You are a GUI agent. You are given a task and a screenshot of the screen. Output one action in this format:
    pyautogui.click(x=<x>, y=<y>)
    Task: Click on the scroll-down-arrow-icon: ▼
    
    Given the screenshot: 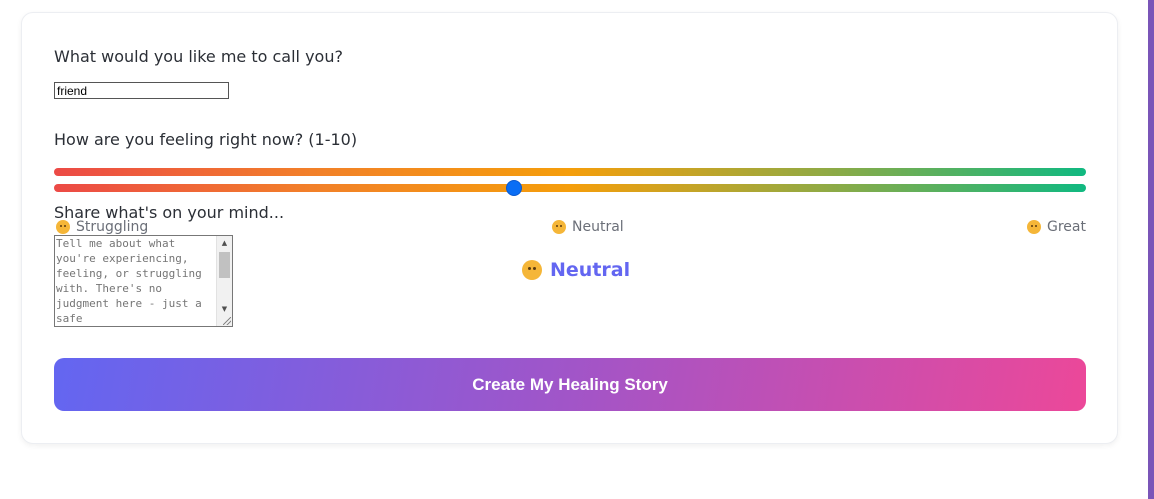 What is the action you would take?
    pyautogui.click(x=224, y=309)
    